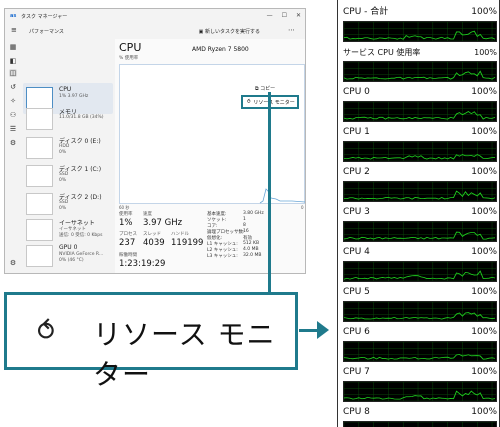 The height and width of the screenshot is (427, 500). Describe the element at coordinates (270, 15) in the screenshot. I see `minimize-icon: —` at that location.